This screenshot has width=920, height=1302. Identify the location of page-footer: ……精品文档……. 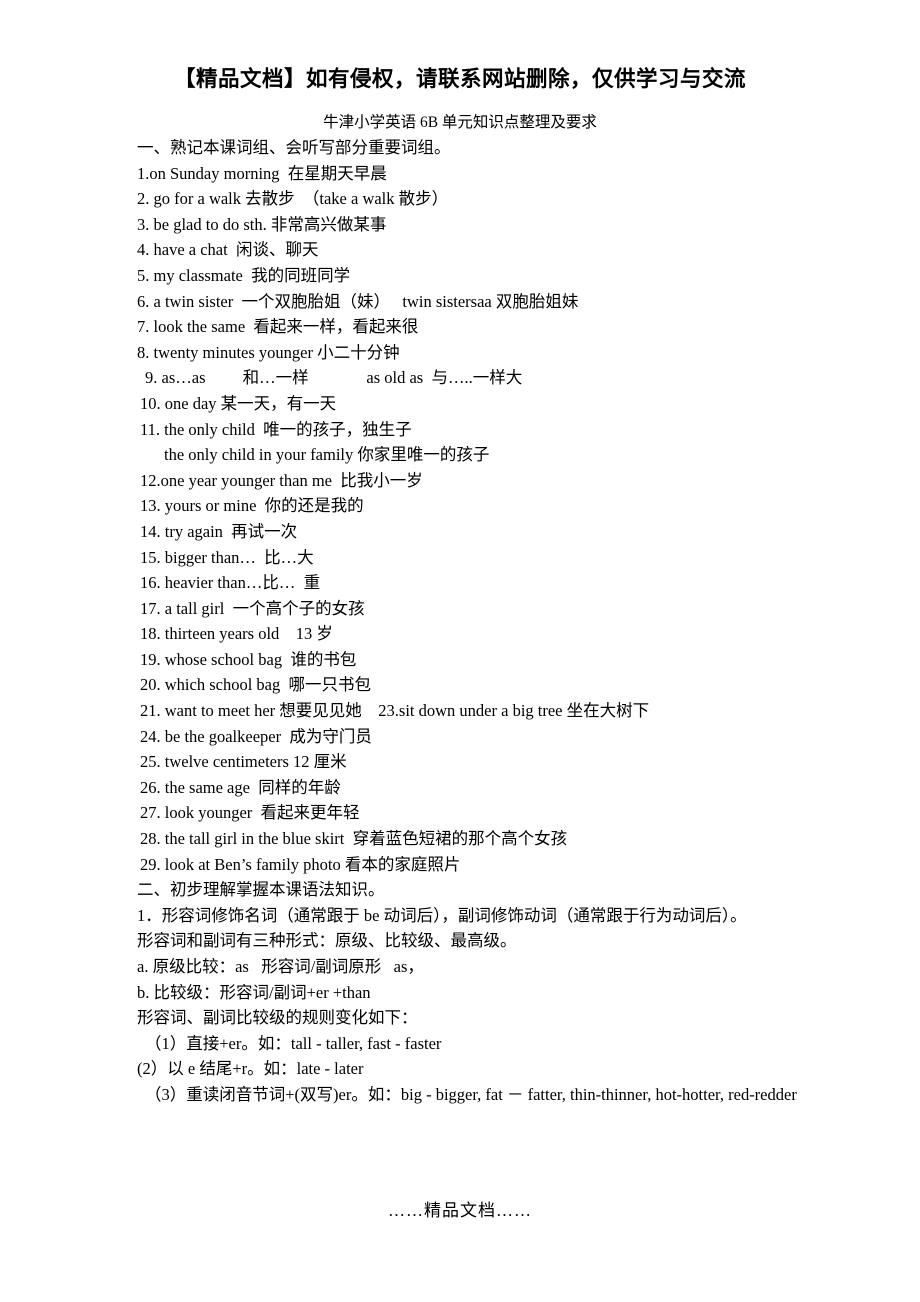
(460, 1210).